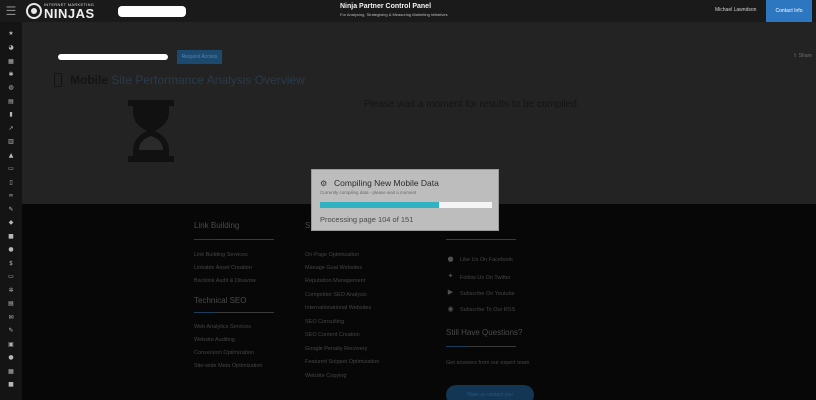  What do you see at coordinates (450, 276) in the screenshot?
I see `twitter-icon: ✦` at bounding box center [450, 276].